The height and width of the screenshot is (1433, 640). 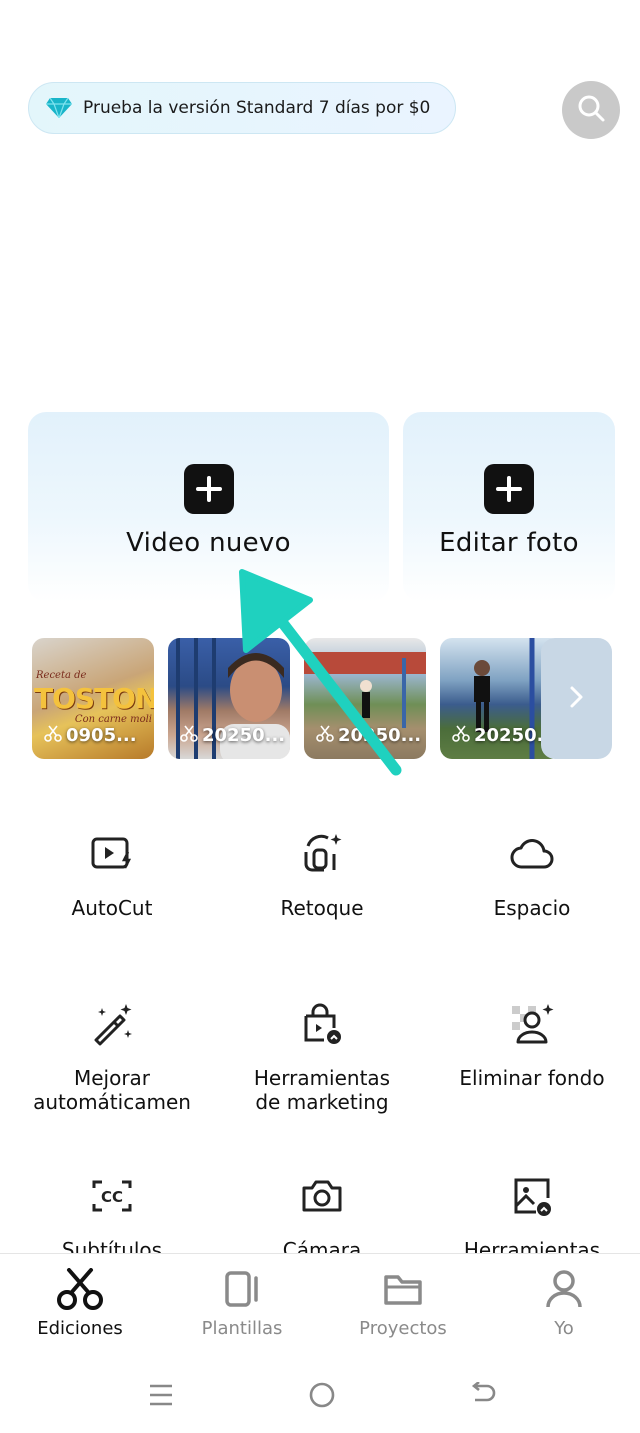 I want to click on edit-photo-card: Editar foto, so click(x=509, y=507).